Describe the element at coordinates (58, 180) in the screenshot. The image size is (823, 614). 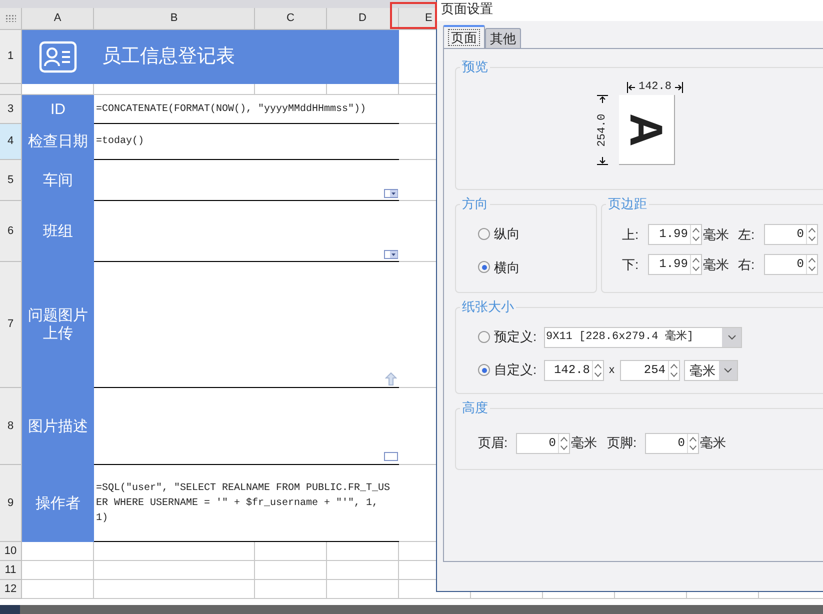
I see `field-label: 车间` at that location.